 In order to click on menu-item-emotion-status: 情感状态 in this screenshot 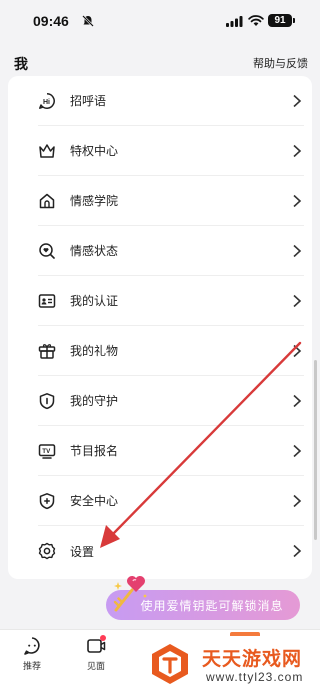, I will do `click(171, 251)`.